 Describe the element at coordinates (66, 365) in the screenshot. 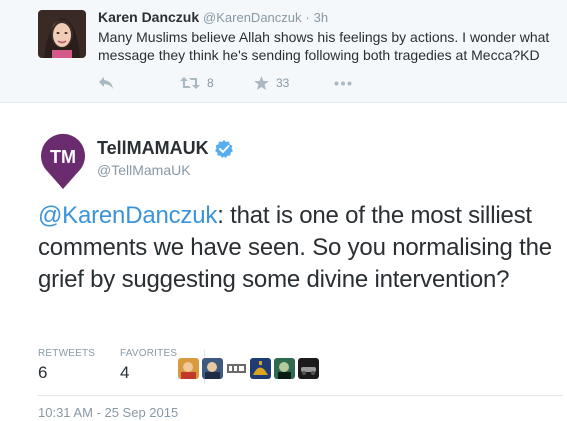

I see `retweets-stat: RETWEETS 6` at that location.